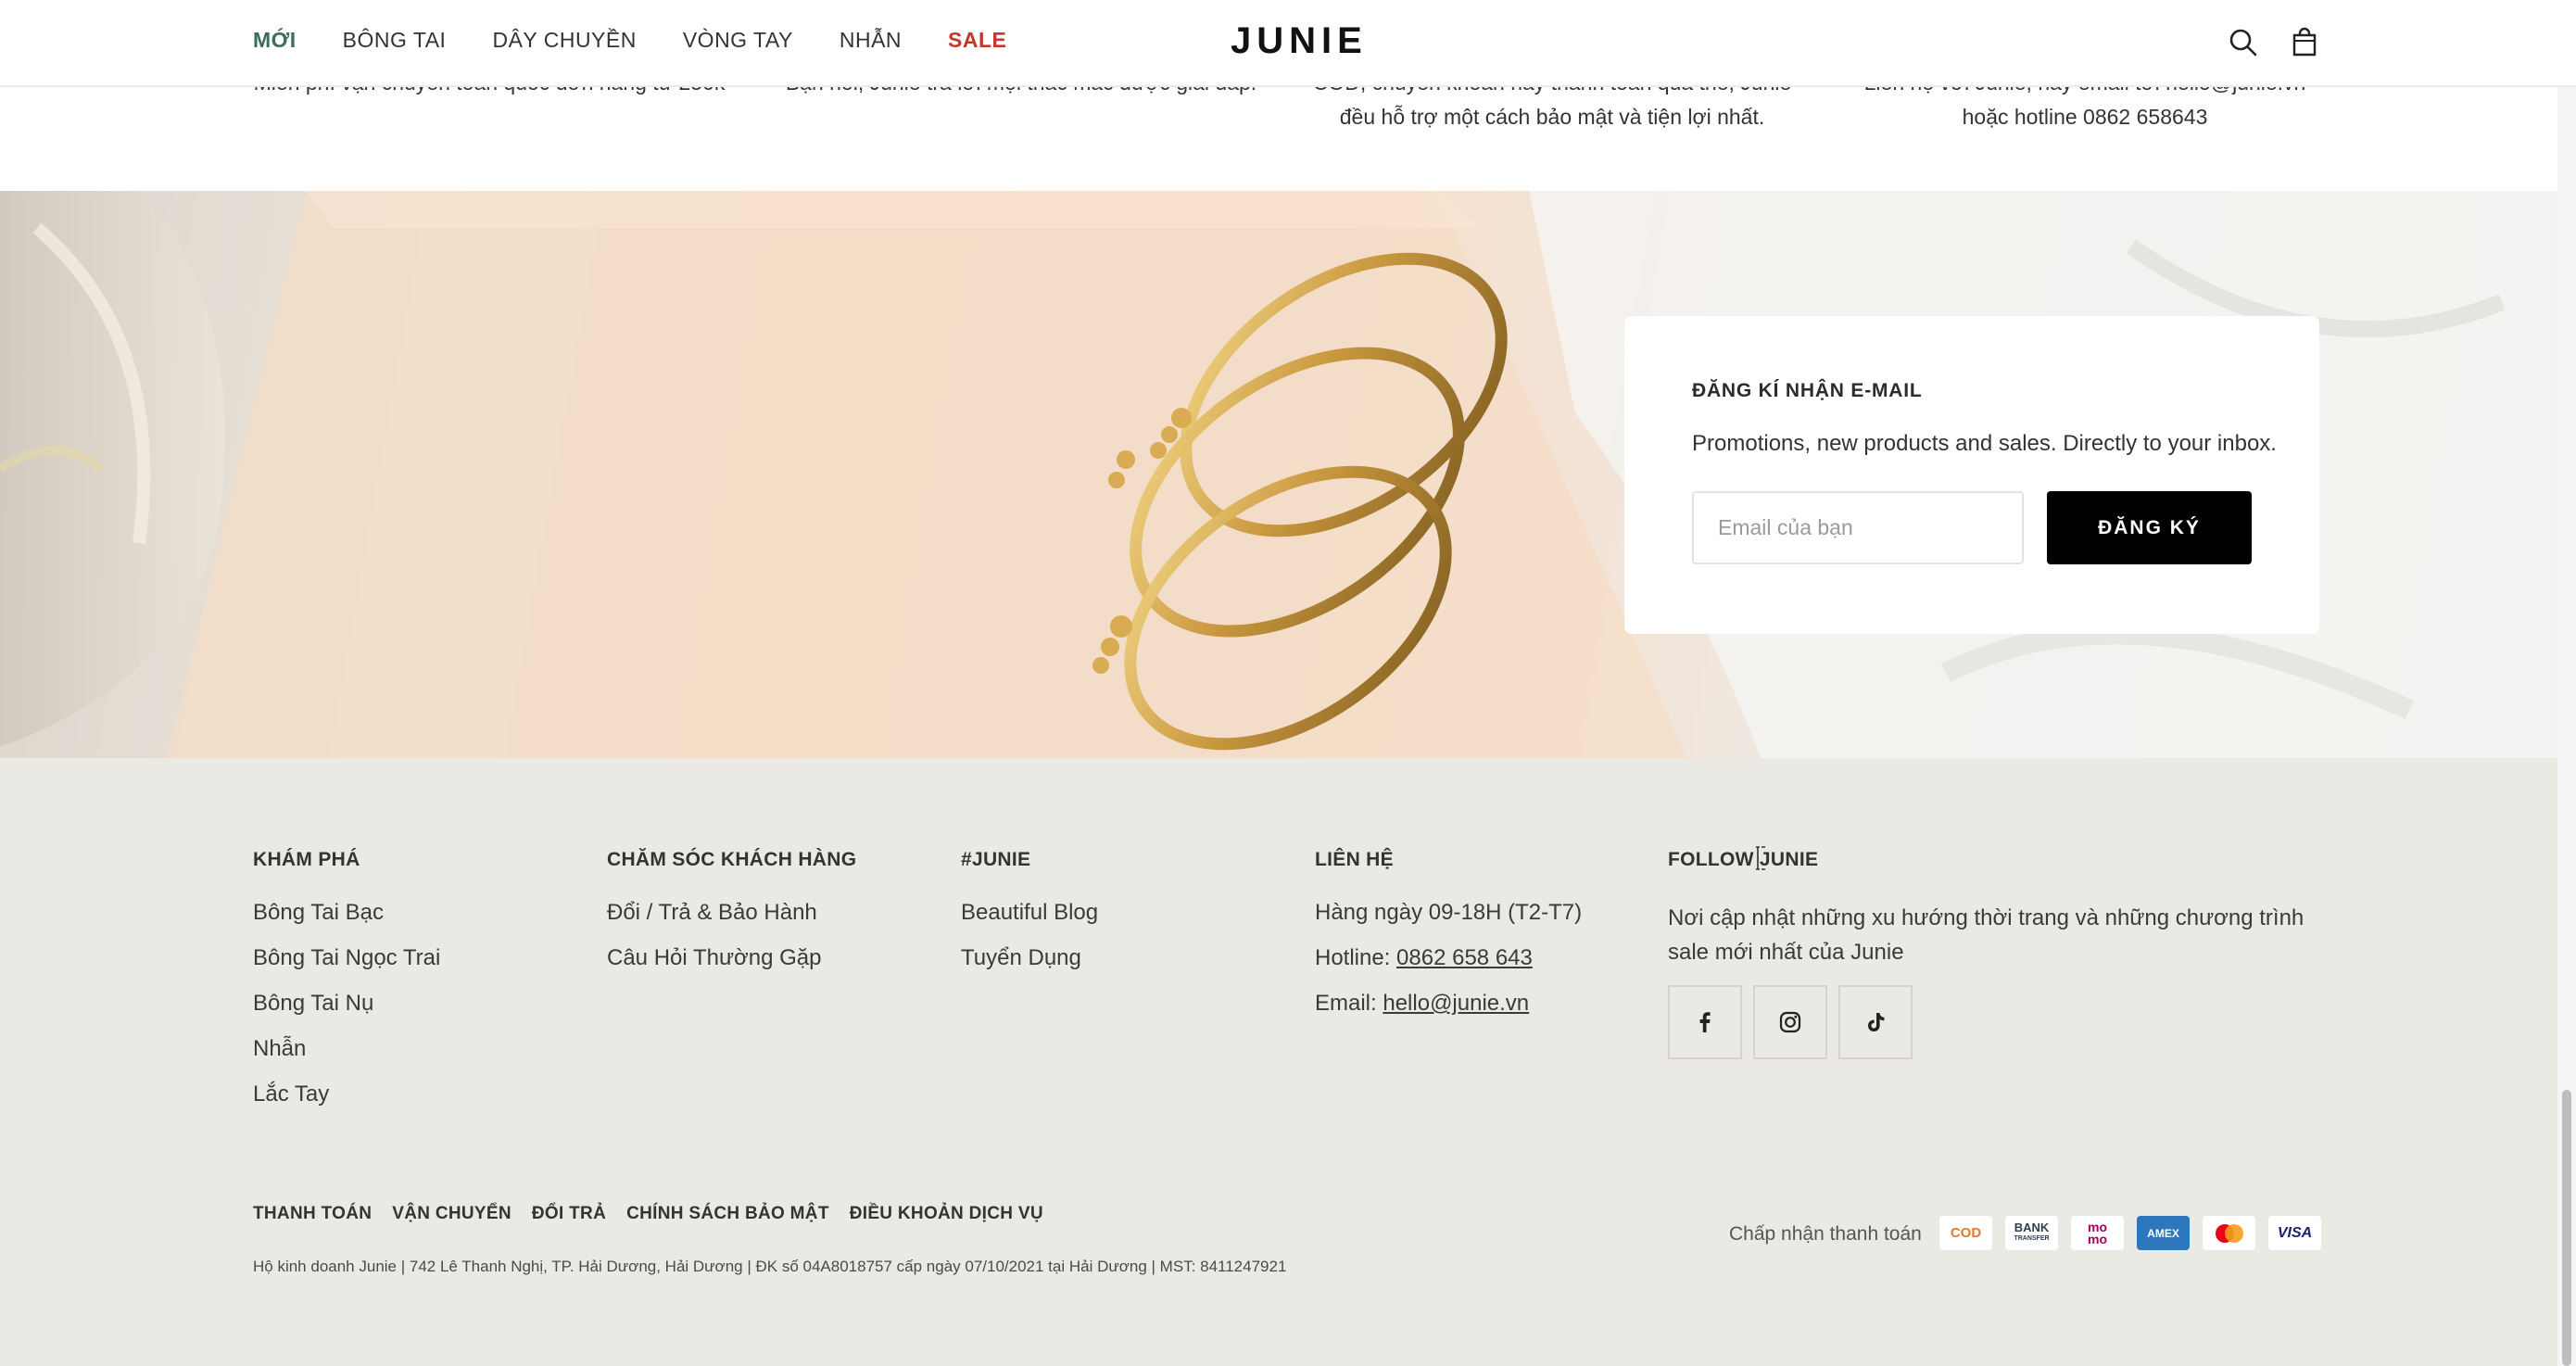  I want to click on tiktok-icon, so click(1876, 1022).